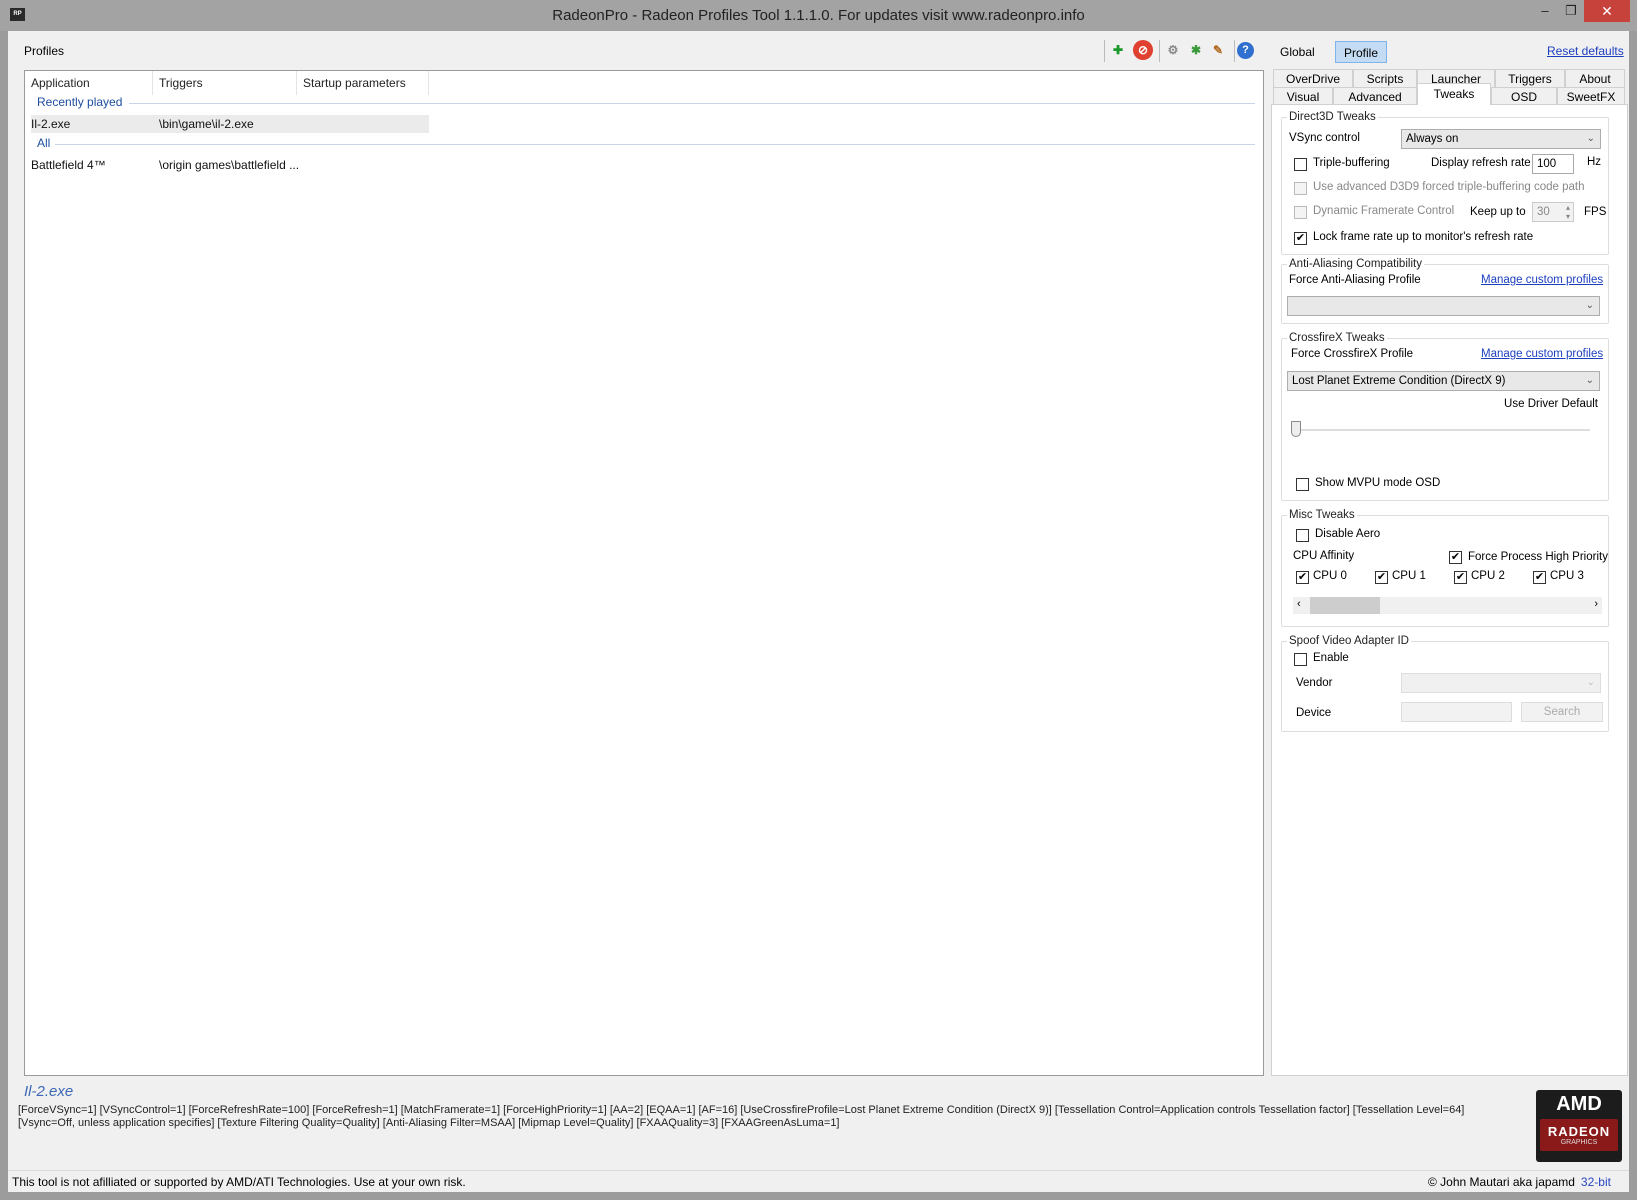 The image size is (1637, 1200). What do you see at coordinates (1443, 430) in the screenshot?
I see `mvpu-slider-track` at bounding box center [1443, 430].